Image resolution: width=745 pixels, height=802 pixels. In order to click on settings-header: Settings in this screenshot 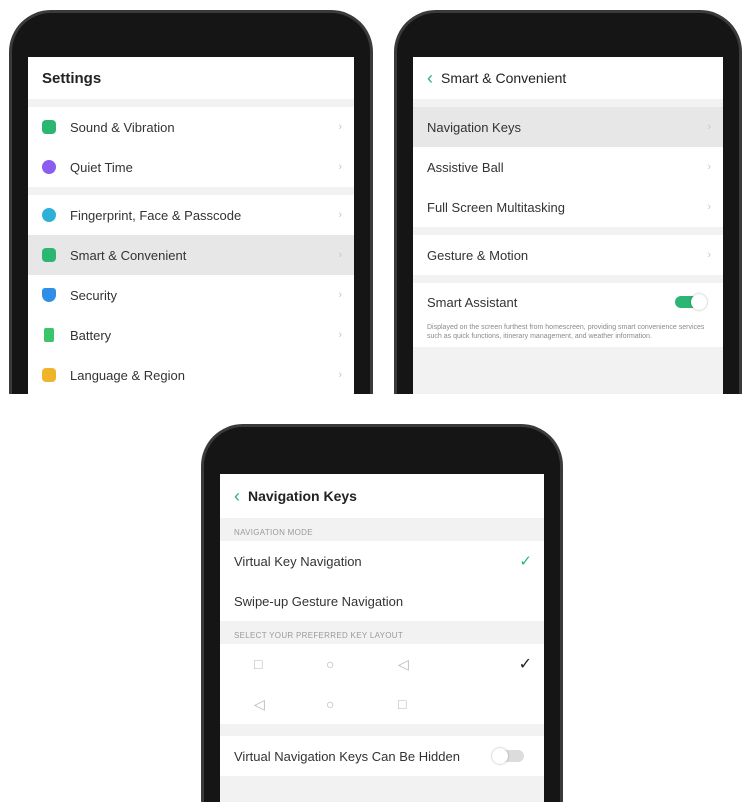, I will do `click(191, 78)`.